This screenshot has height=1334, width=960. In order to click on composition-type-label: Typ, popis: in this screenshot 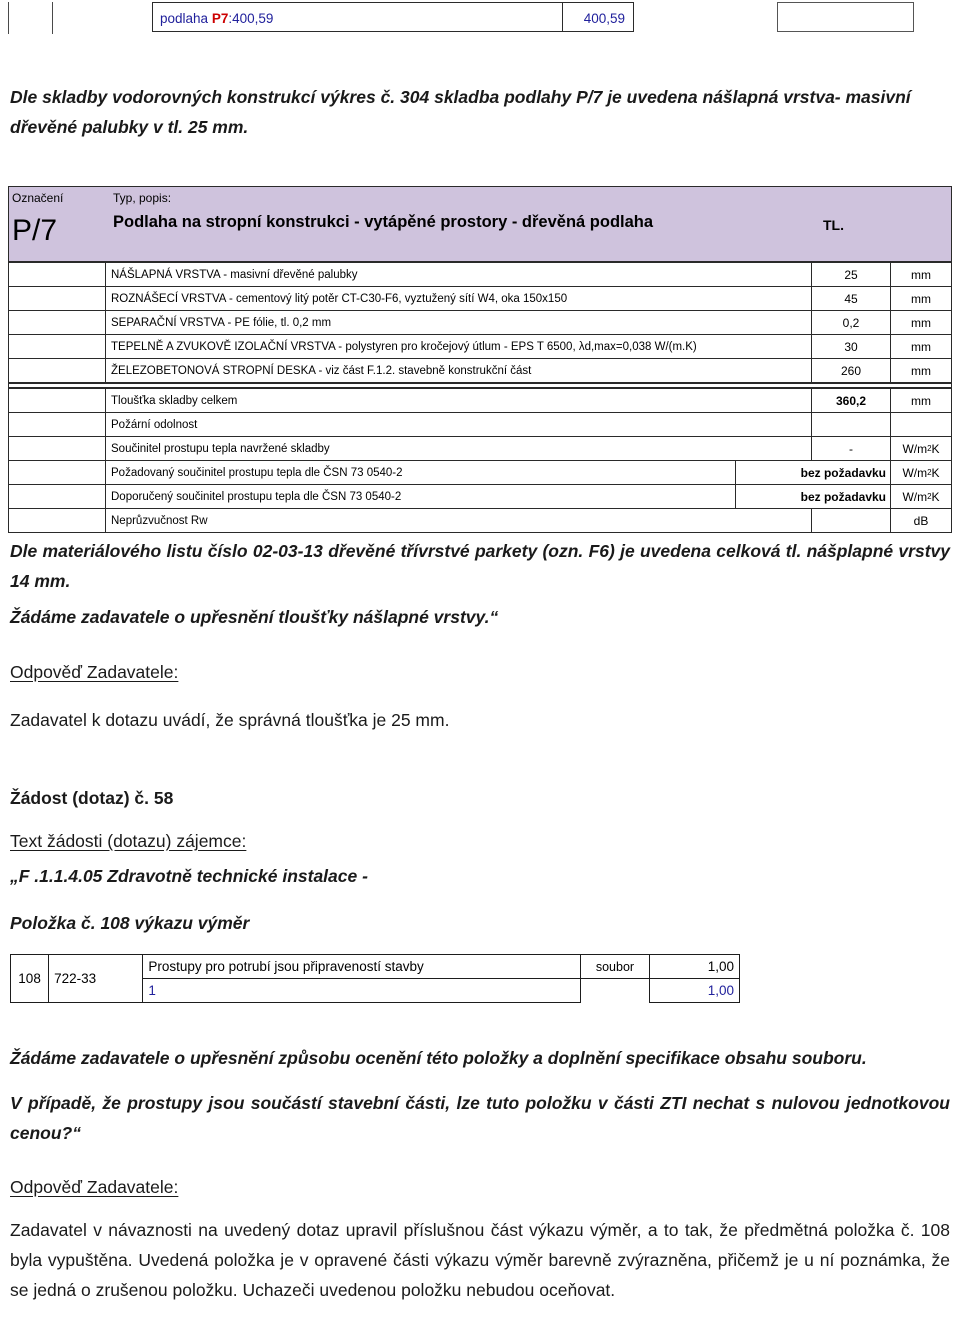, I will do `click(142, 198)`.